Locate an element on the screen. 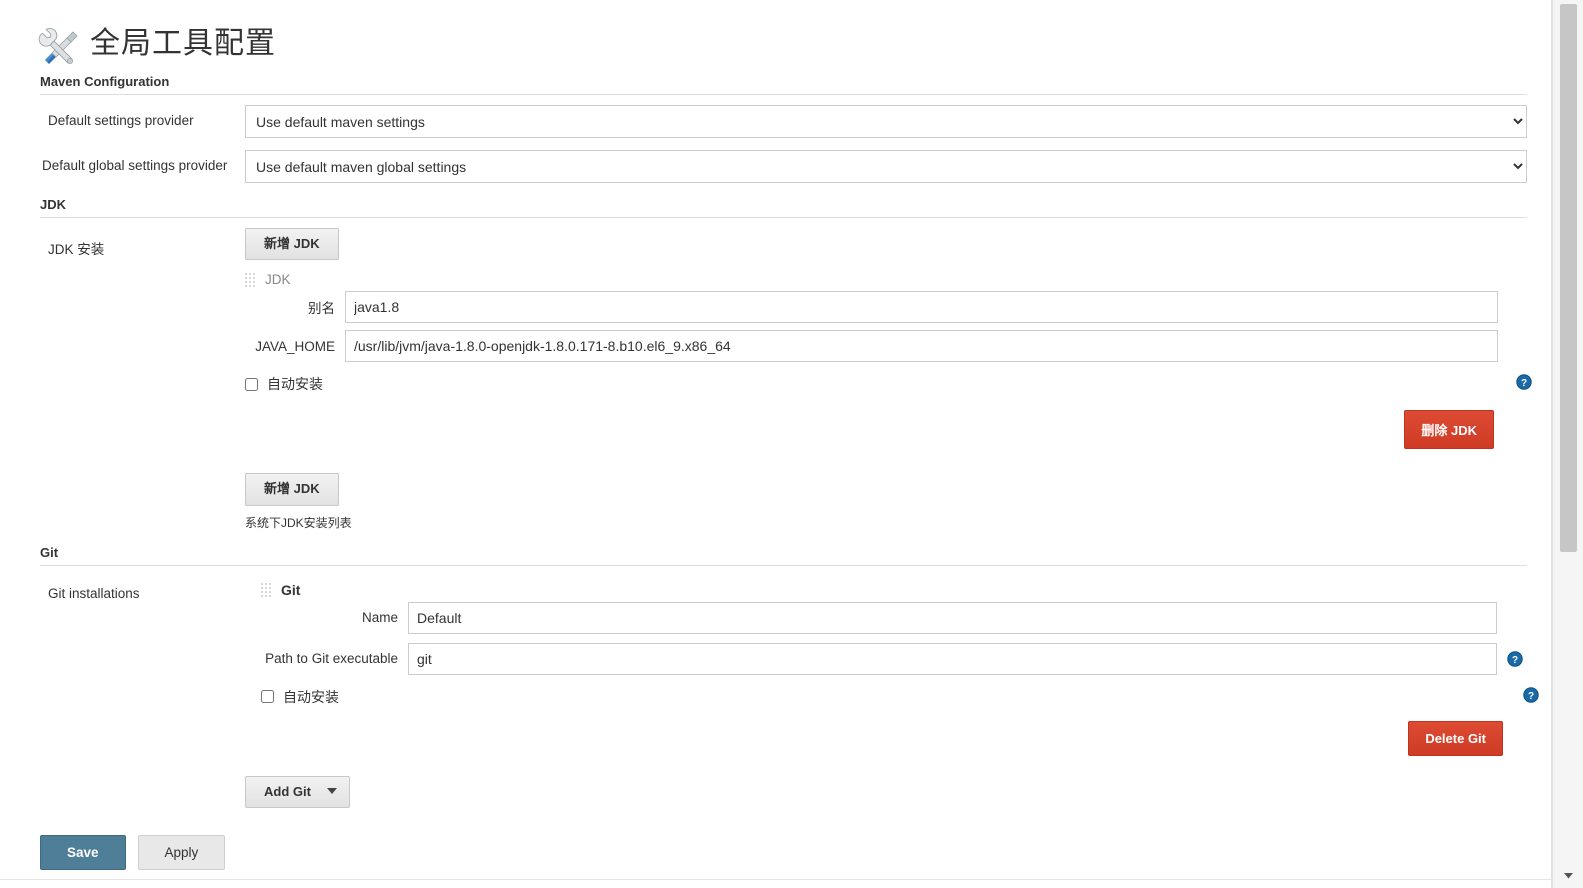 This screenshot has width=1583, height=888. wrench-screwdriver-icon is located at coordinates (58, 46).